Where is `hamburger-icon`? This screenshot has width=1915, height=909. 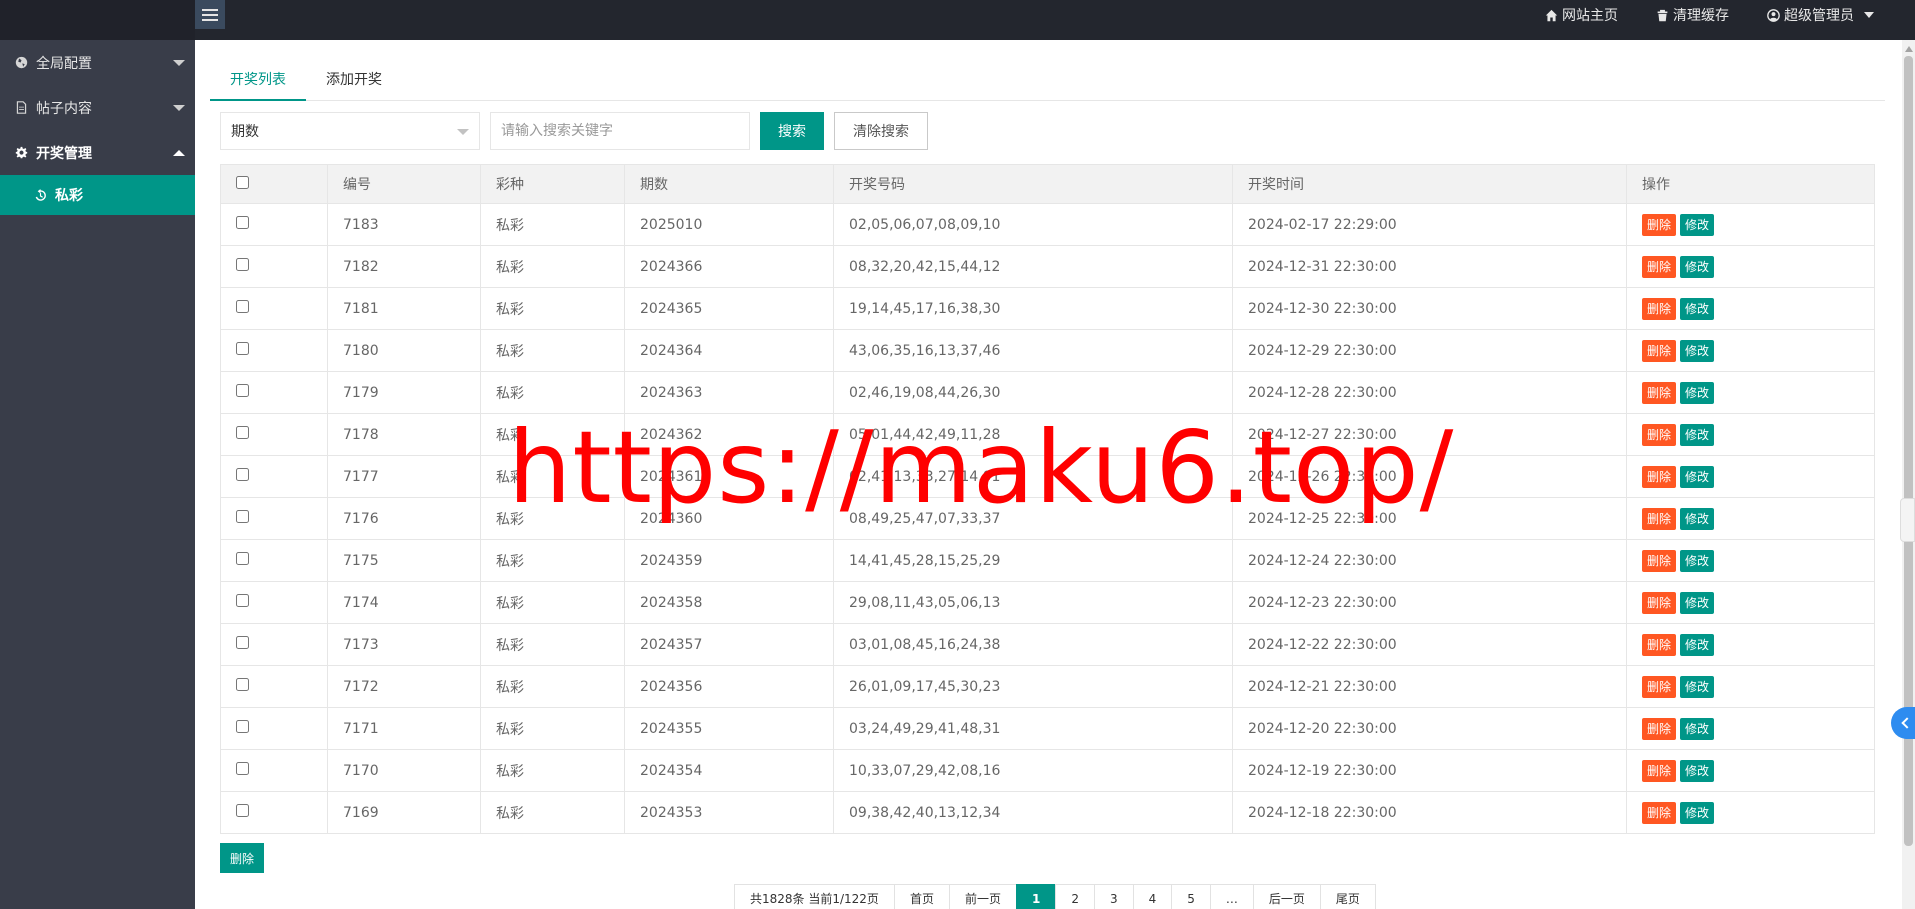
hamburger-icon is located at coordinates (210, 14).